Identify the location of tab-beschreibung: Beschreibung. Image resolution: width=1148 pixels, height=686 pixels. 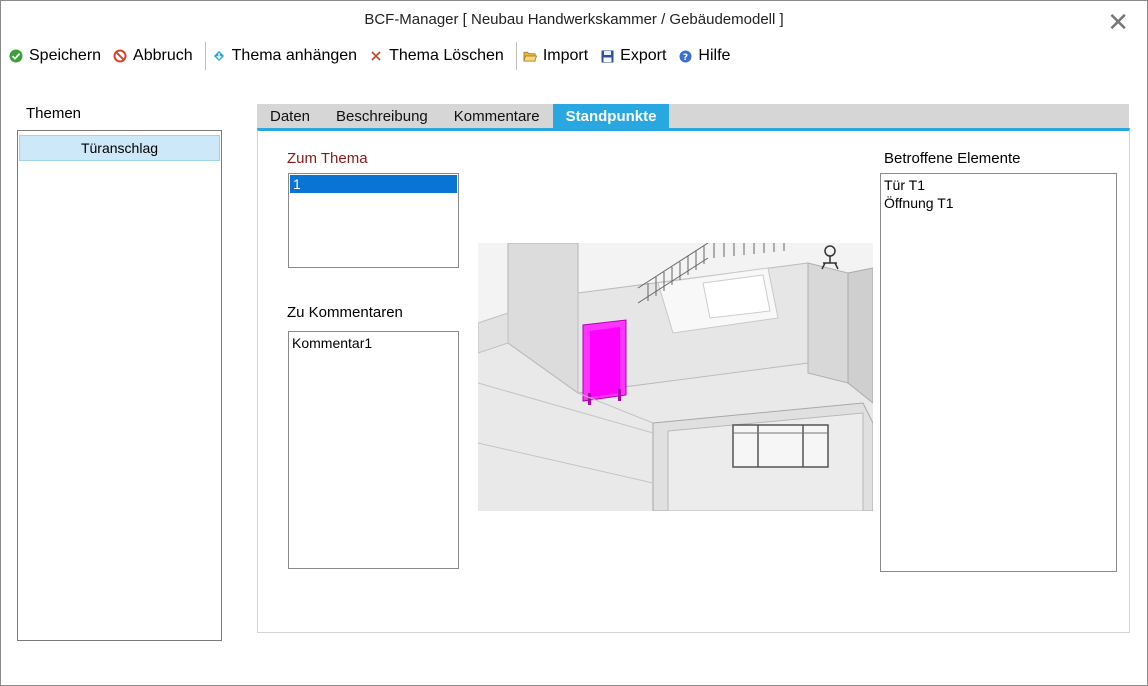
(382, 116).